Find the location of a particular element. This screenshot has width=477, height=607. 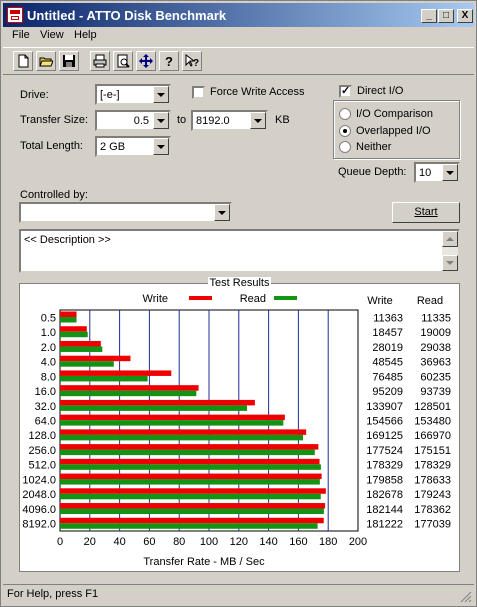

transfer-unit-label: KB is located at coordinates (282, 120).